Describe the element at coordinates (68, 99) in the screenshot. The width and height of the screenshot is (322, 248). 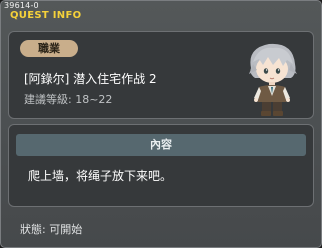
I see `recommended-level: 建議等級: 18~22` at that location.